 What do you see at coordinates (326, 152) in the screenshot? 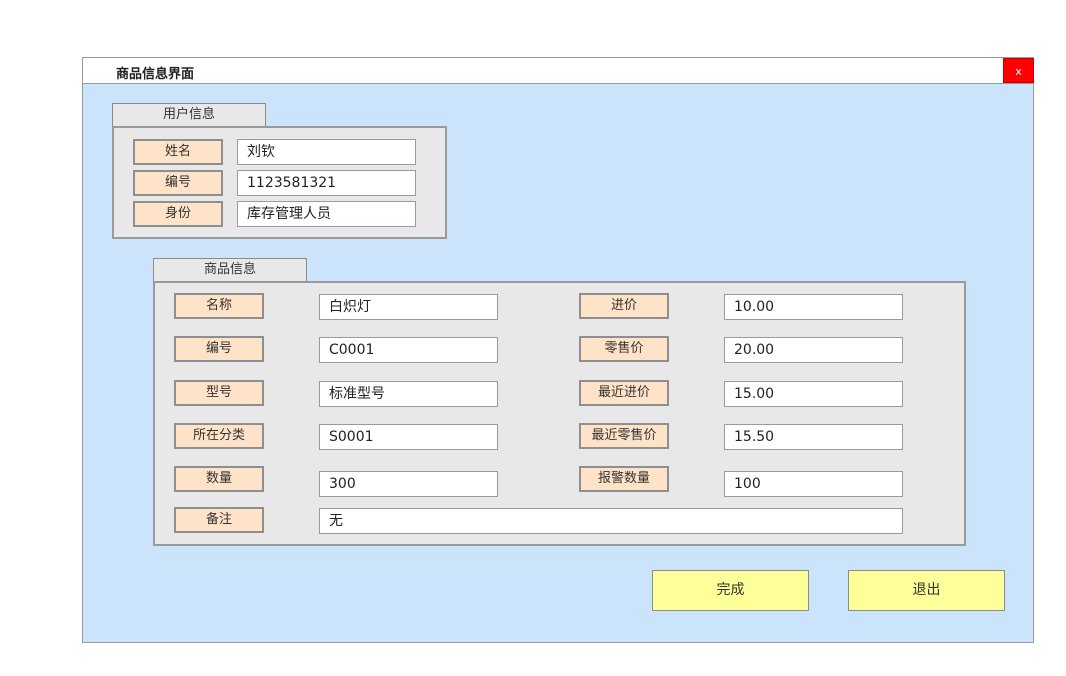
I see `name-field: 刘钦` at bounding box center [326, 152].